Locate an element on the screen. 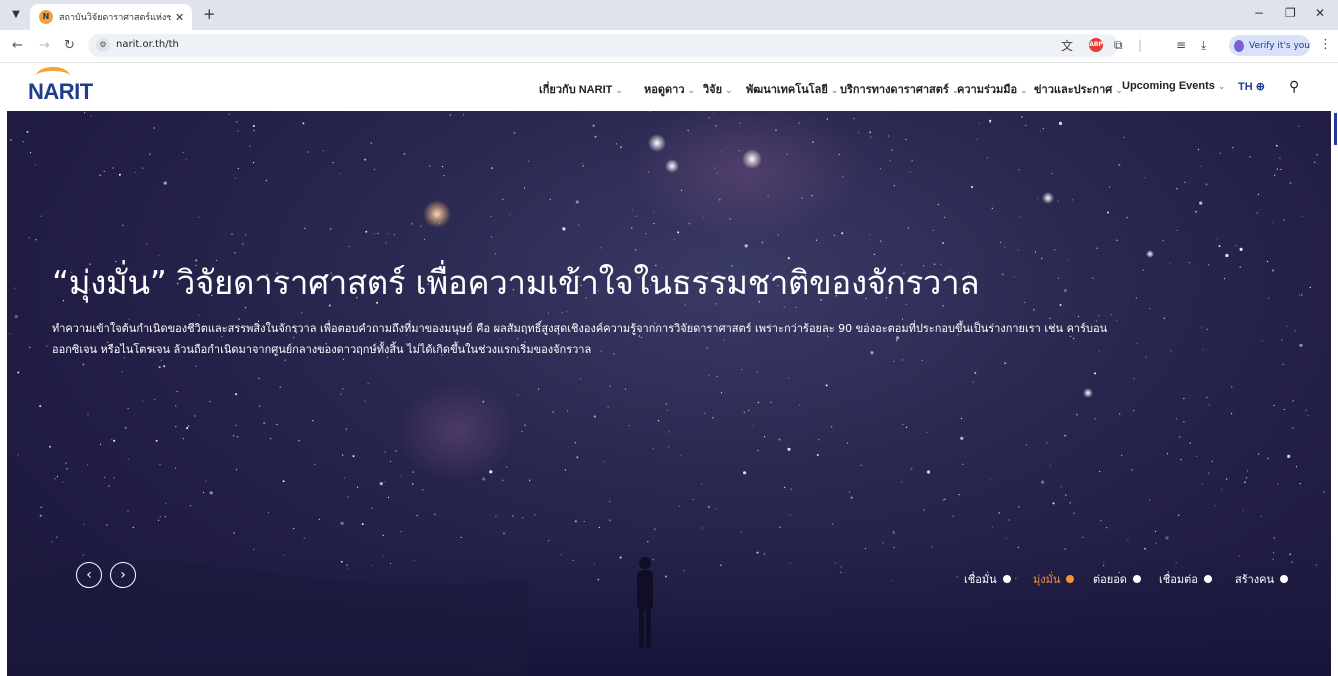  tab-list-chevron-icon: ▼ is located at coordinates (16, 15).